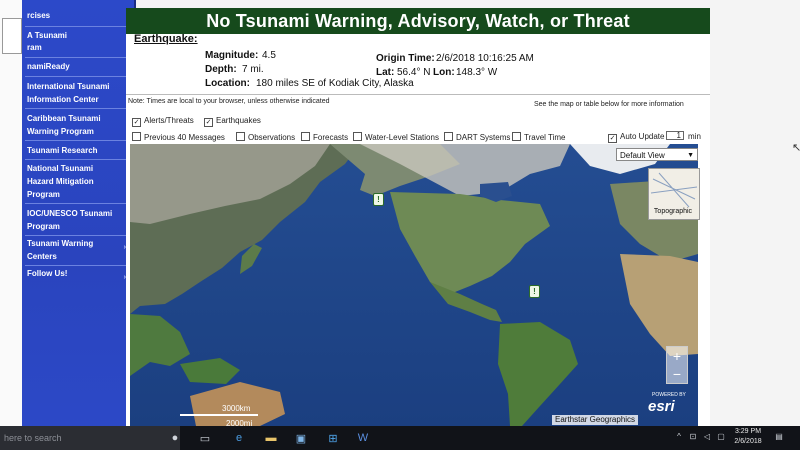 Image resolution: width=800 pixels, height=450 pixels. I want to click on clock-date: 2/6/2018, so click(748, 441).